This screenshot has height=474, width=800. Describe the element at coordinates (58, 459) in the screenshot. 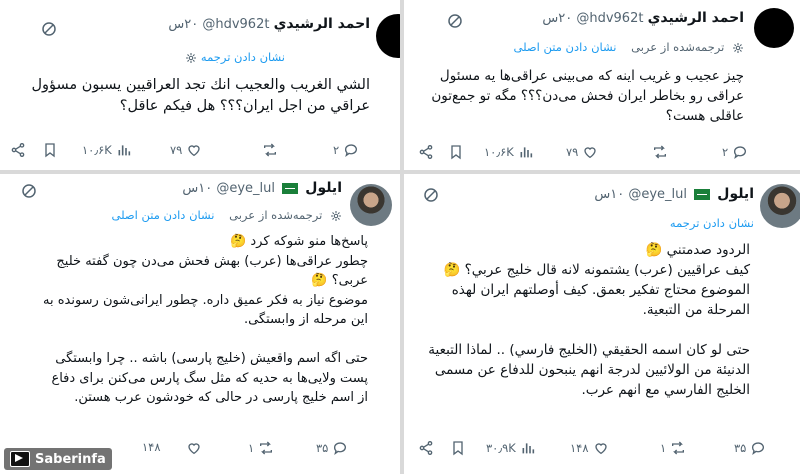

I see `watermark: Saberinfa` at that location.